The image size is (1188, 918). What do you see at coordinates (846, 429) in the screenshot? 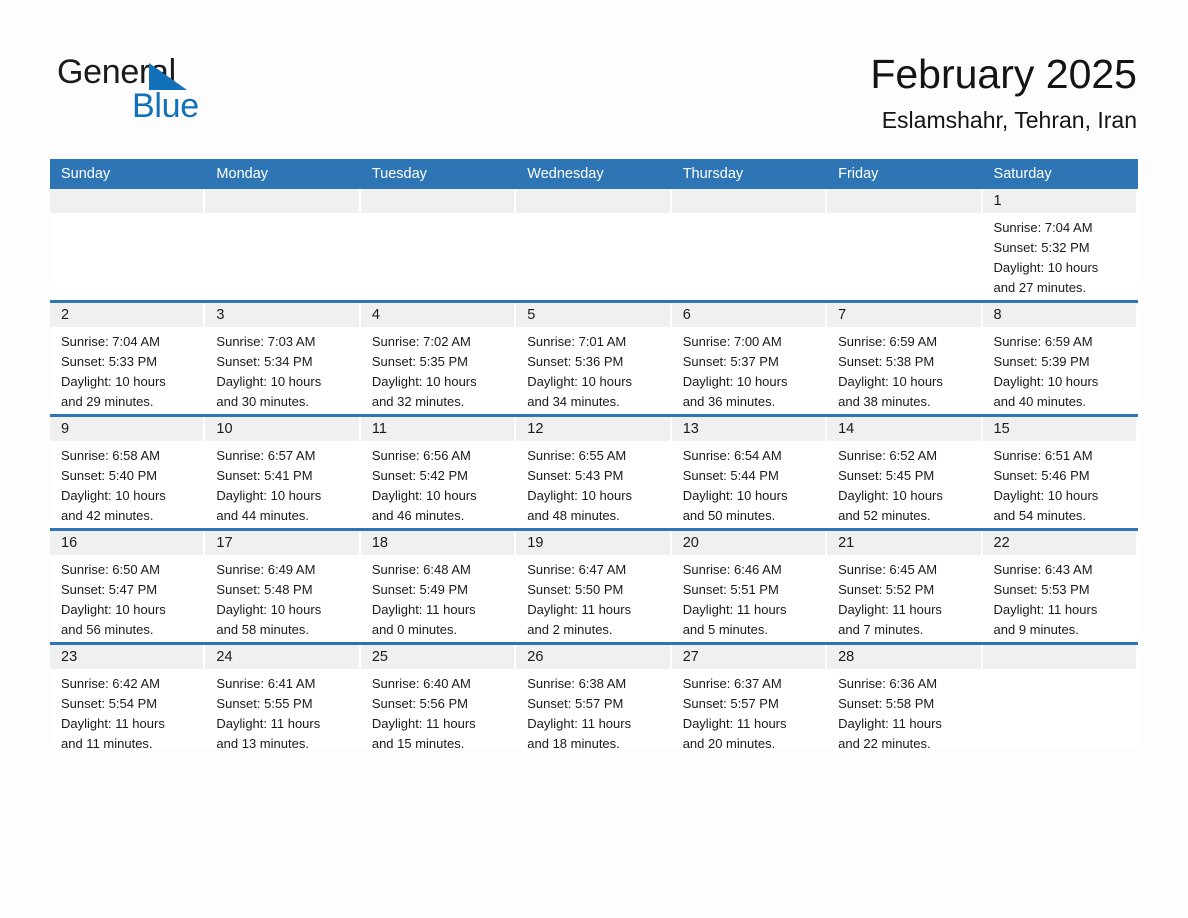
I see `day-number: 14` at bounding box center [846, 429].